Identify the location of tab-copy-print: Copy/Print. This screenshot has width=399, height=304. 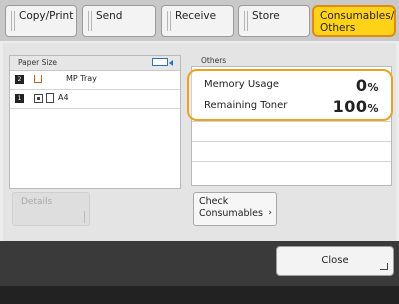
(41, 21).